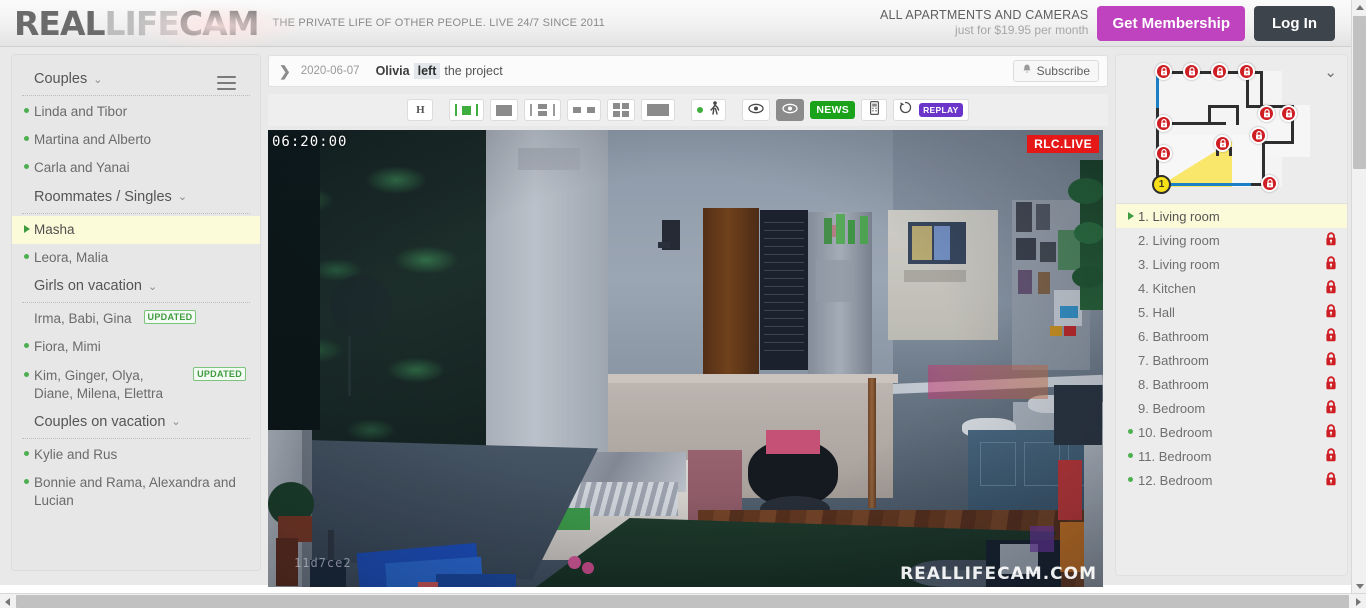 This screenshot has width=1366, height=608. Describe the element at coordinates (136, 288) in the screenshot. I see `sidebar-group-header: Girls on vacation ⌄` at that location.